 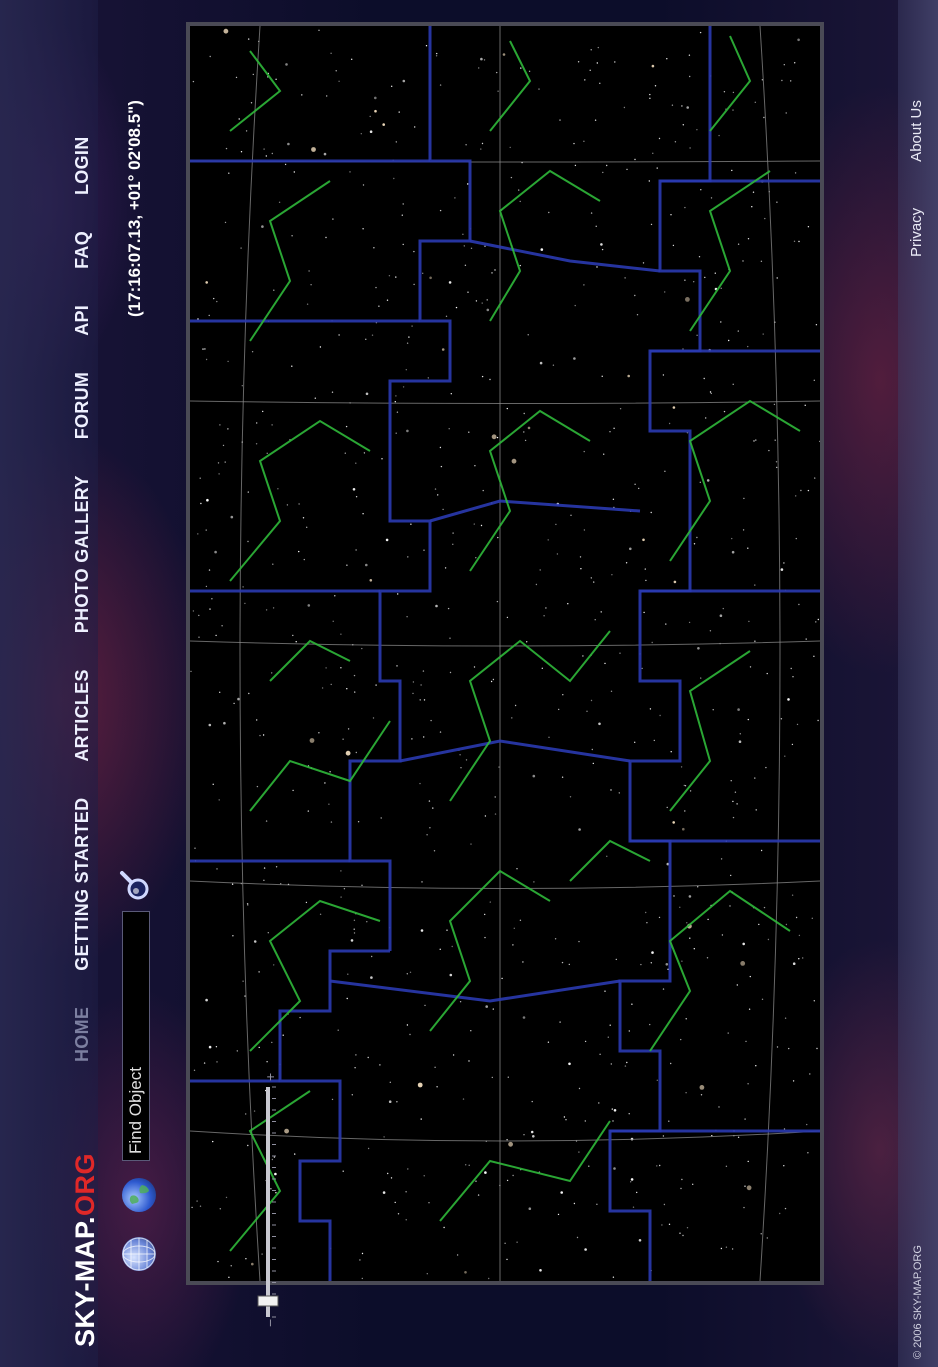 I want to click on nav-api: API, so click(x=82, y=320).